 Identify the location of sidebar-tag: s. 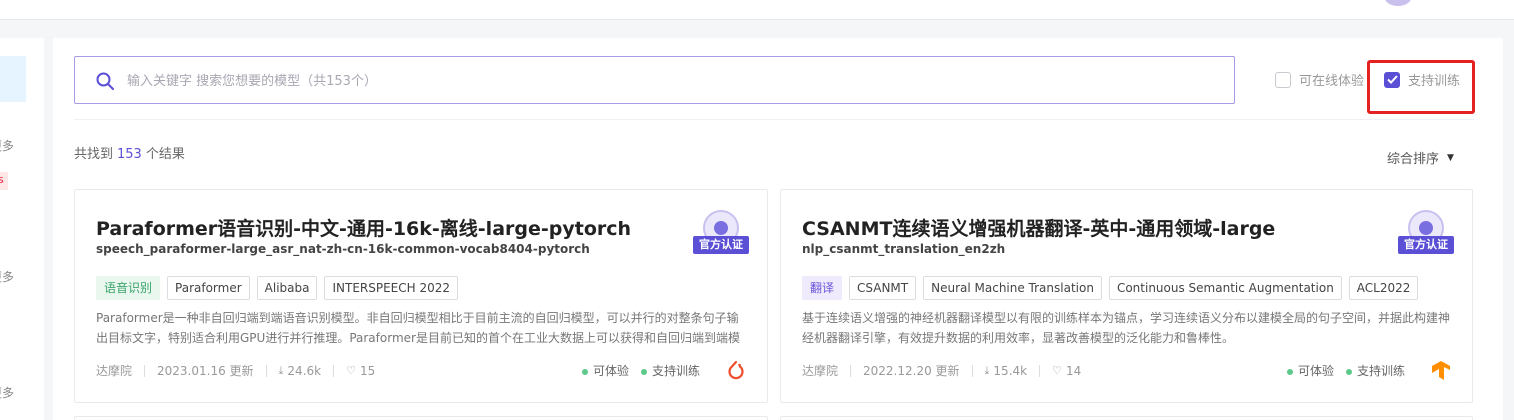
(4, 181).